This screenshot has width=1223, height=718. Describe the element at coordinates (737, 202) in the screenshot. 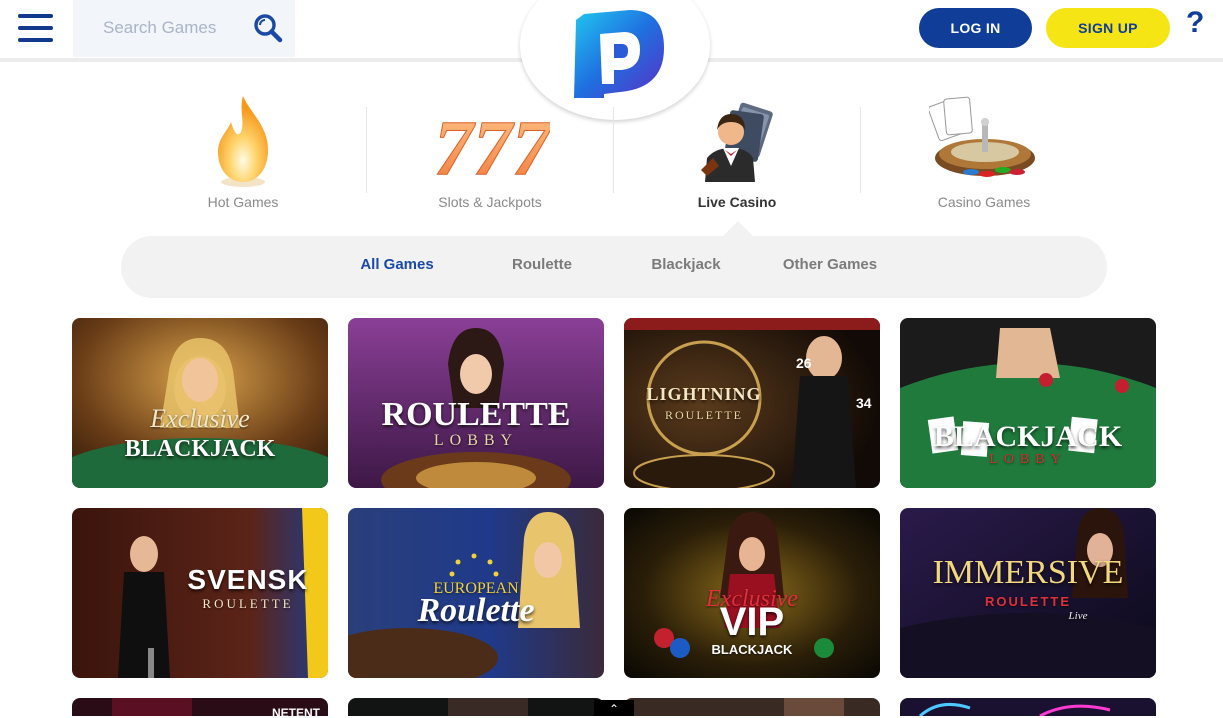

I see `category-label: Live Casino` at that location.